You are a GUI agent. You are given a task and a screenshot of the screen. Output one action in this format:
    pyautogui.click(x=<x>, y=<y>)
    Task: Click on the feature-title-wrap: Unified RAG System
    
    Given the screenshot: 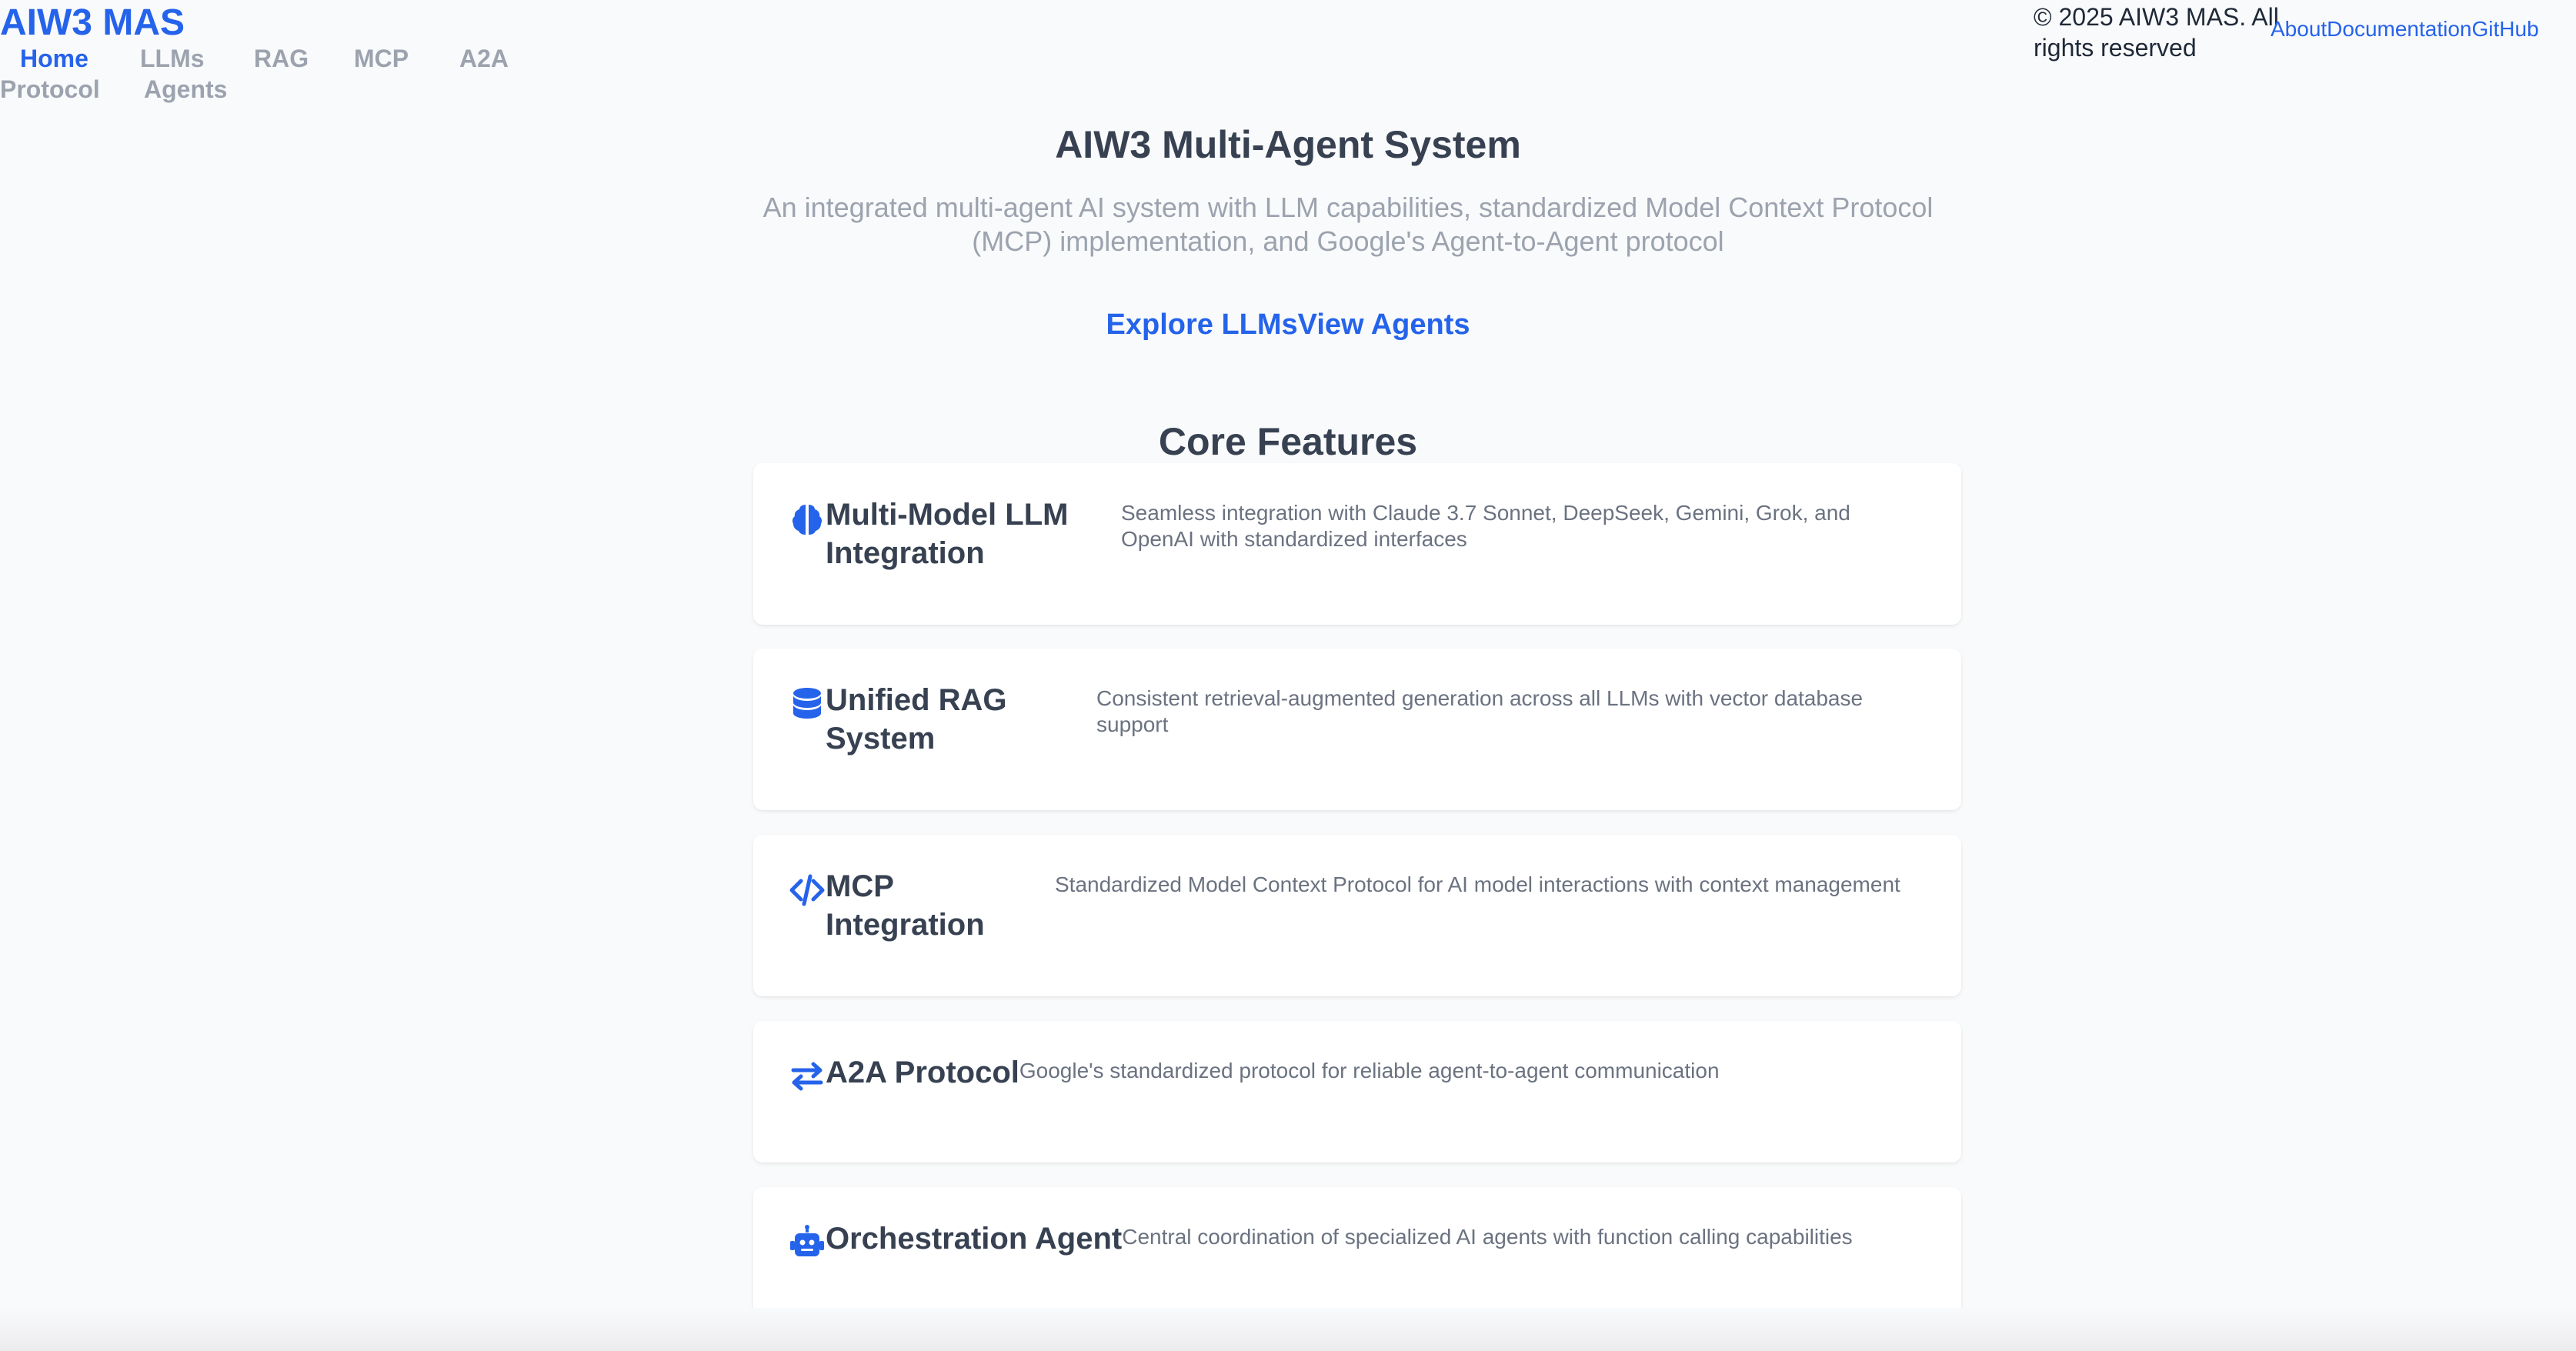 What is the action you would take?
    pyautogui.click(x=961, y=719)
    